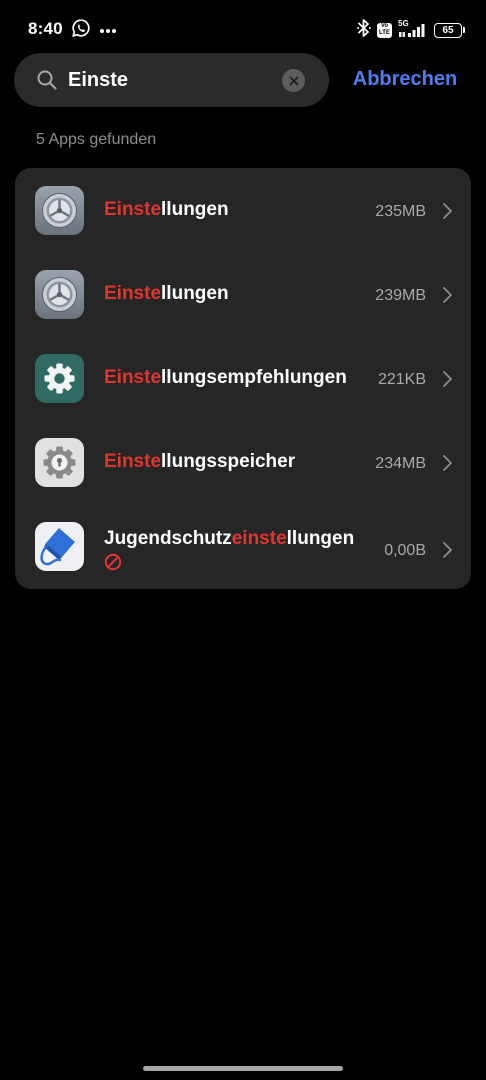 This screenshot has width=486, height=1080. I want to click on results-count: 5 Apps gefunden, so click(96, 139).